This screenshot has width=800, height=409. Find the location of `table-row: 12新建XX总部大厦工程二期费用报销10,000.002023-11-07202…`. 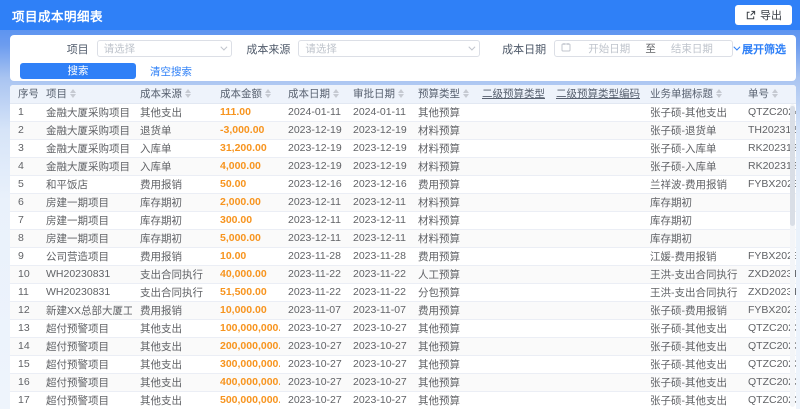

table-row: 12新建XX总部大厦工程二期费用报销10,000.002023-11-07202… is located at coordinates (403, 310).